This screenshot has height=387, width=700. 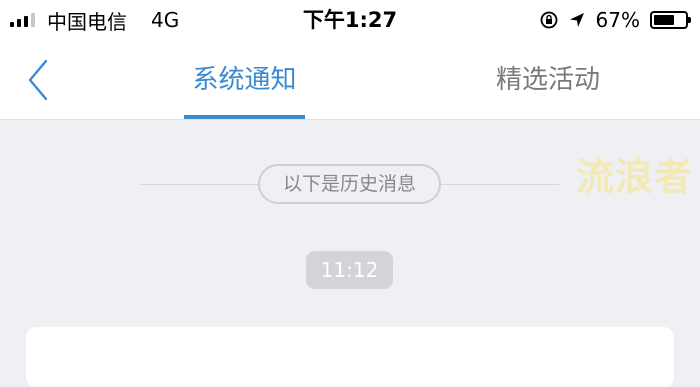 What do you see at coordinates (244, 117) in the screenshot?
I see `active-tab-indicator` at bounding box center [244, 117].